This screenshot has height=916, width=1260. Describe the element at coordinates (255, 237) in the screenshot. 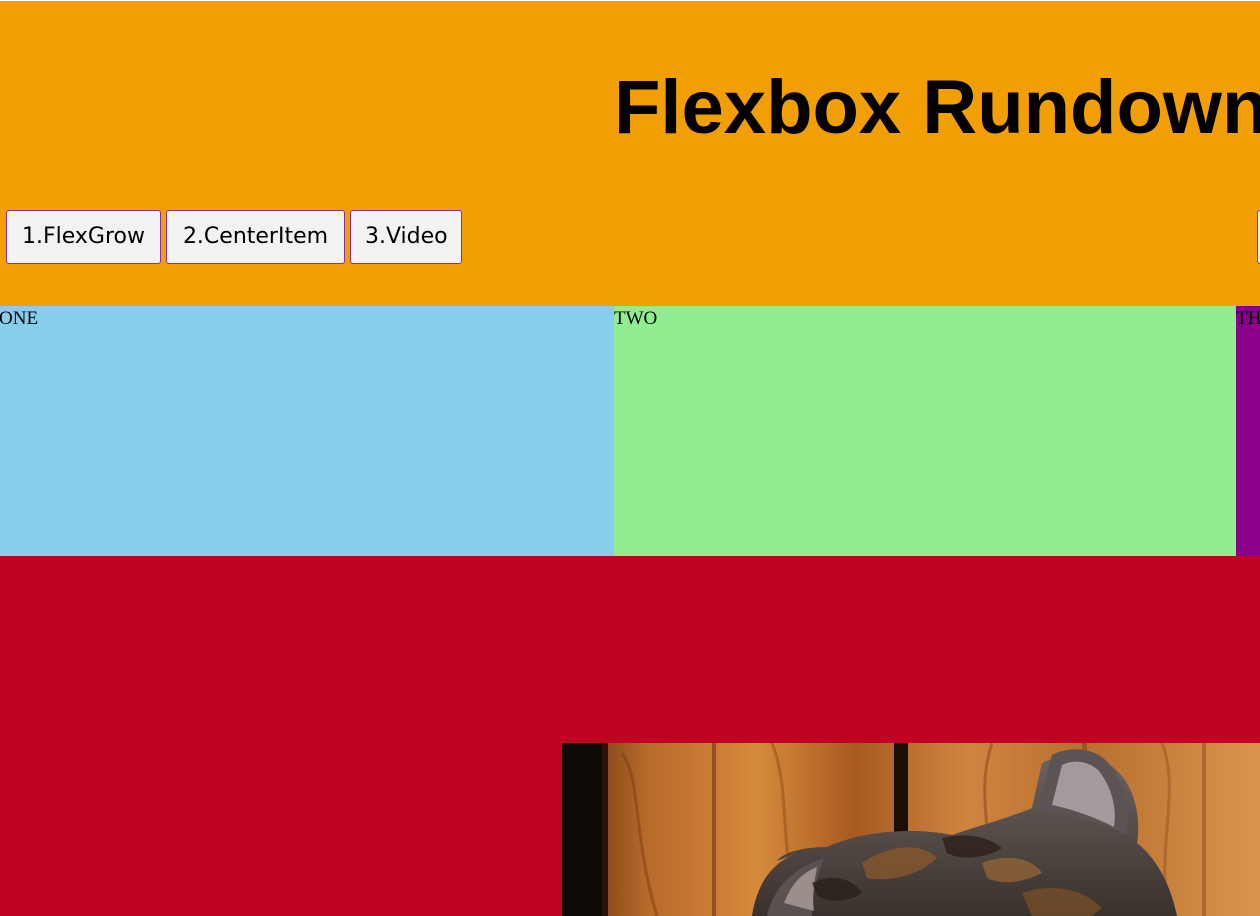

I see `centeritem-button: 2.CenterItem` at that location.